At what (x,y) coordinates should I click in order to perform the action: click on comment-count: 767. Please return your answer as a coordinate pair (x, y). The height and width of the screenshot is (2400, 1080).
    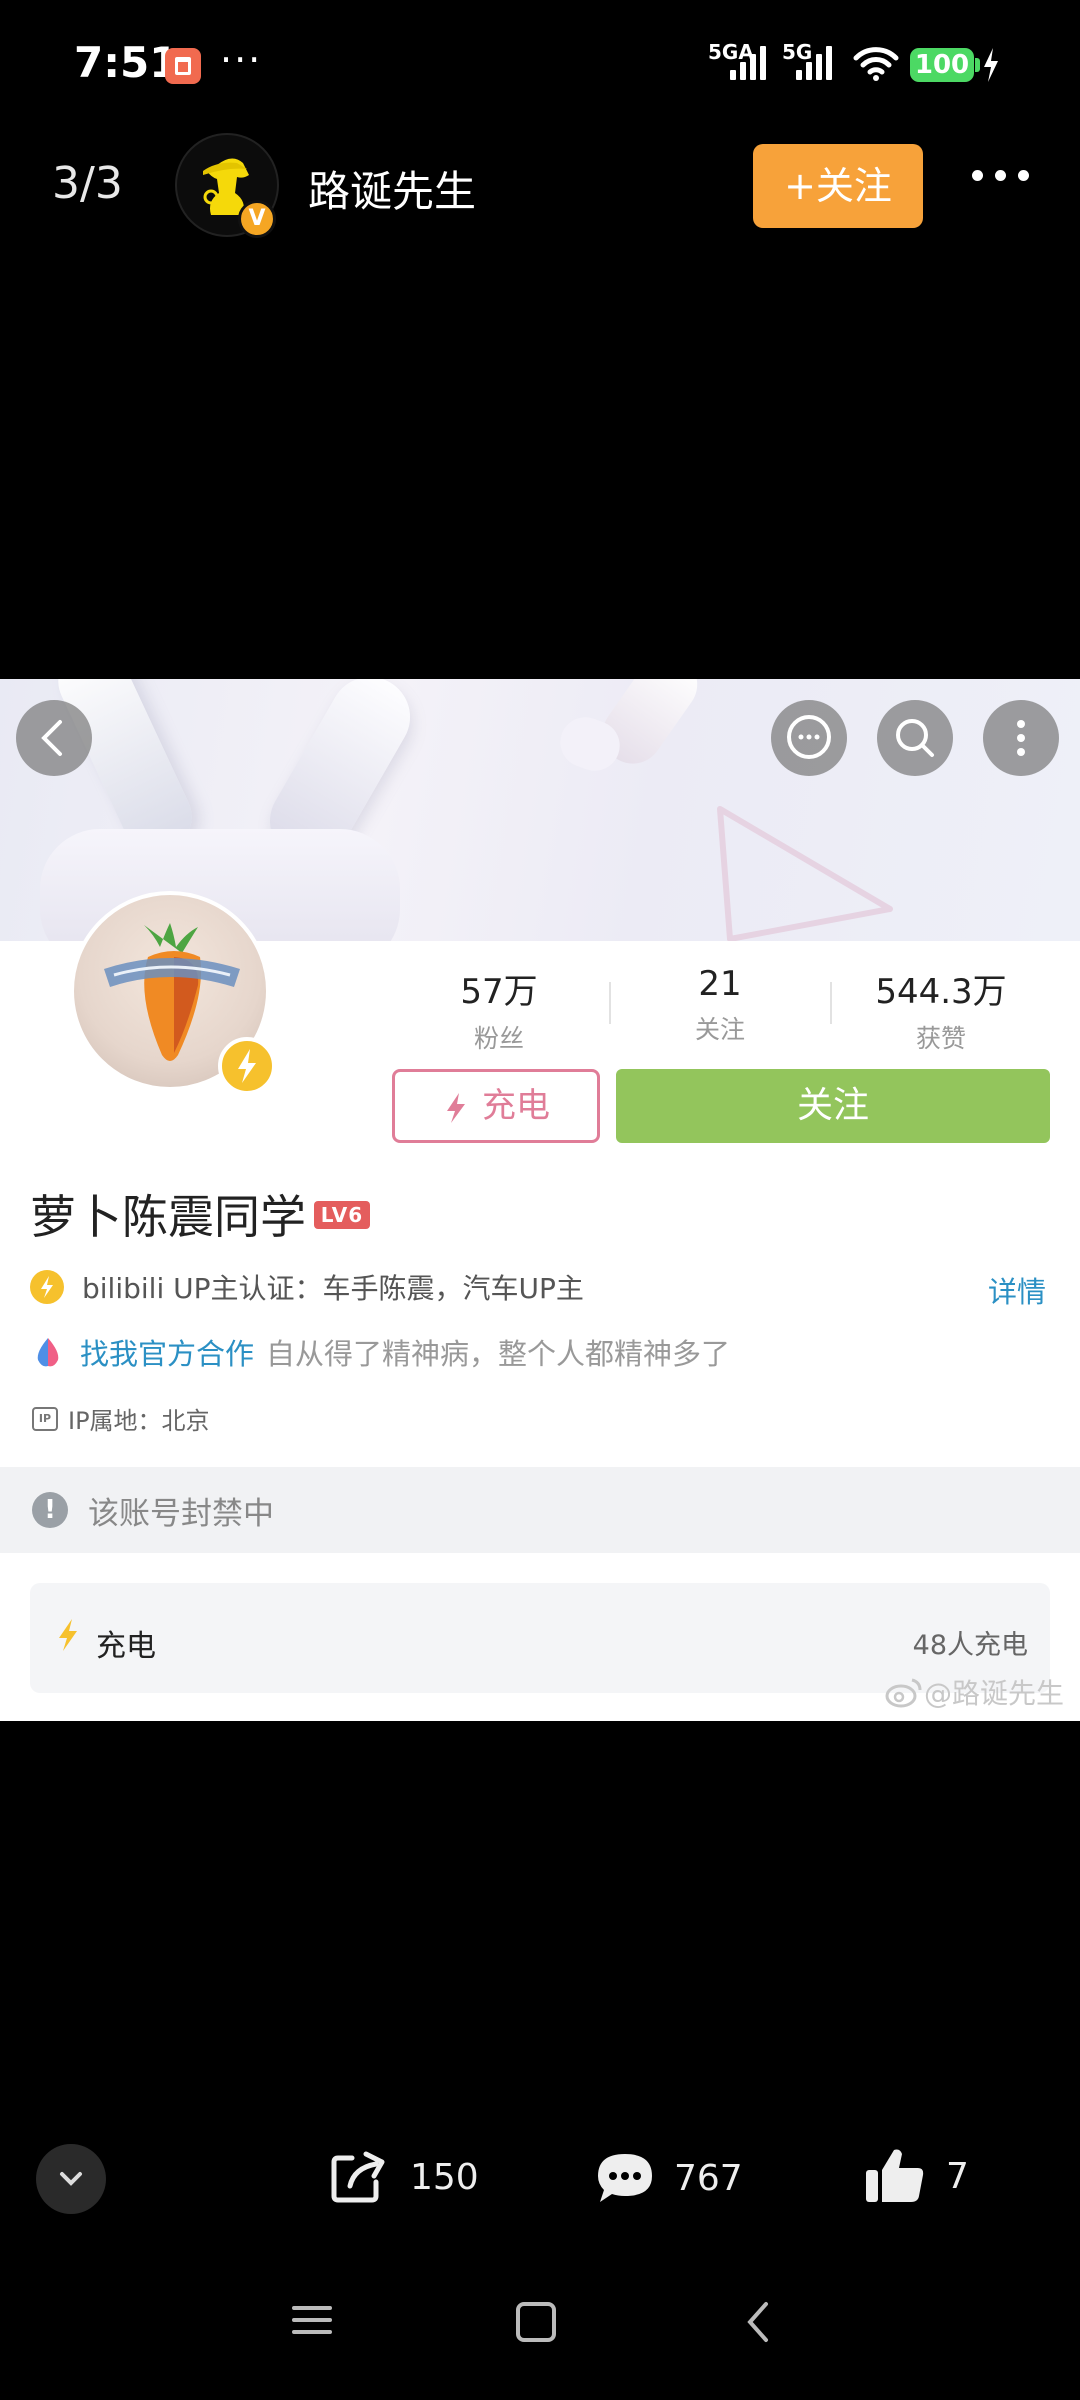
    Looking at the image, I should click on (708, 2178).